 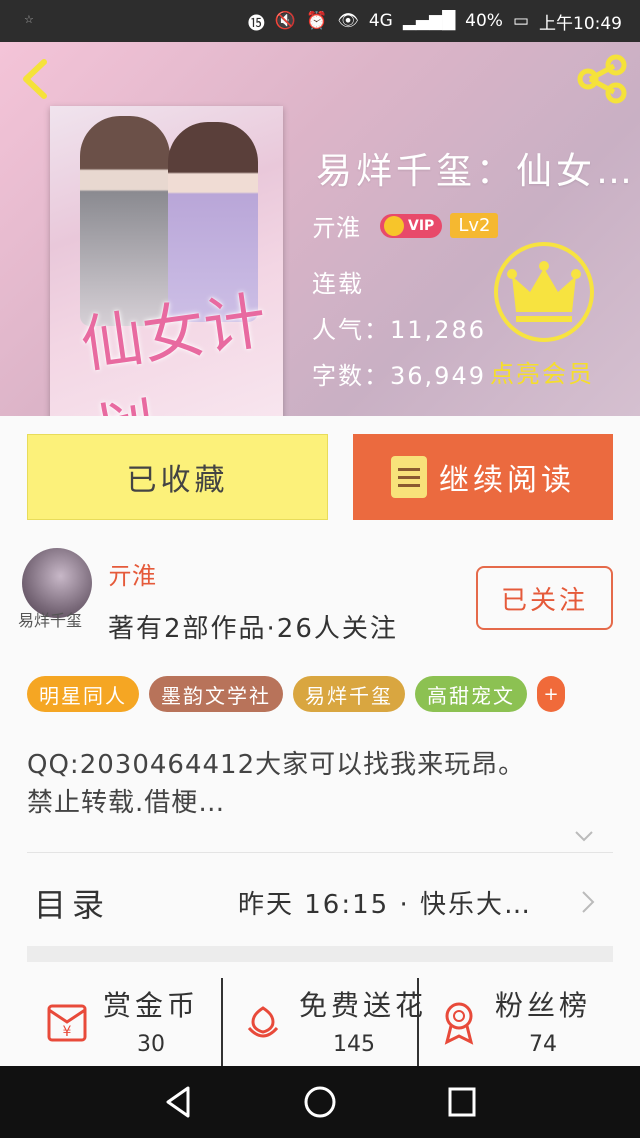 What do you see at coordinates (520, 21) in the screenshot?
I see `battery-icon: ▭` at bounding box center [520, 21].